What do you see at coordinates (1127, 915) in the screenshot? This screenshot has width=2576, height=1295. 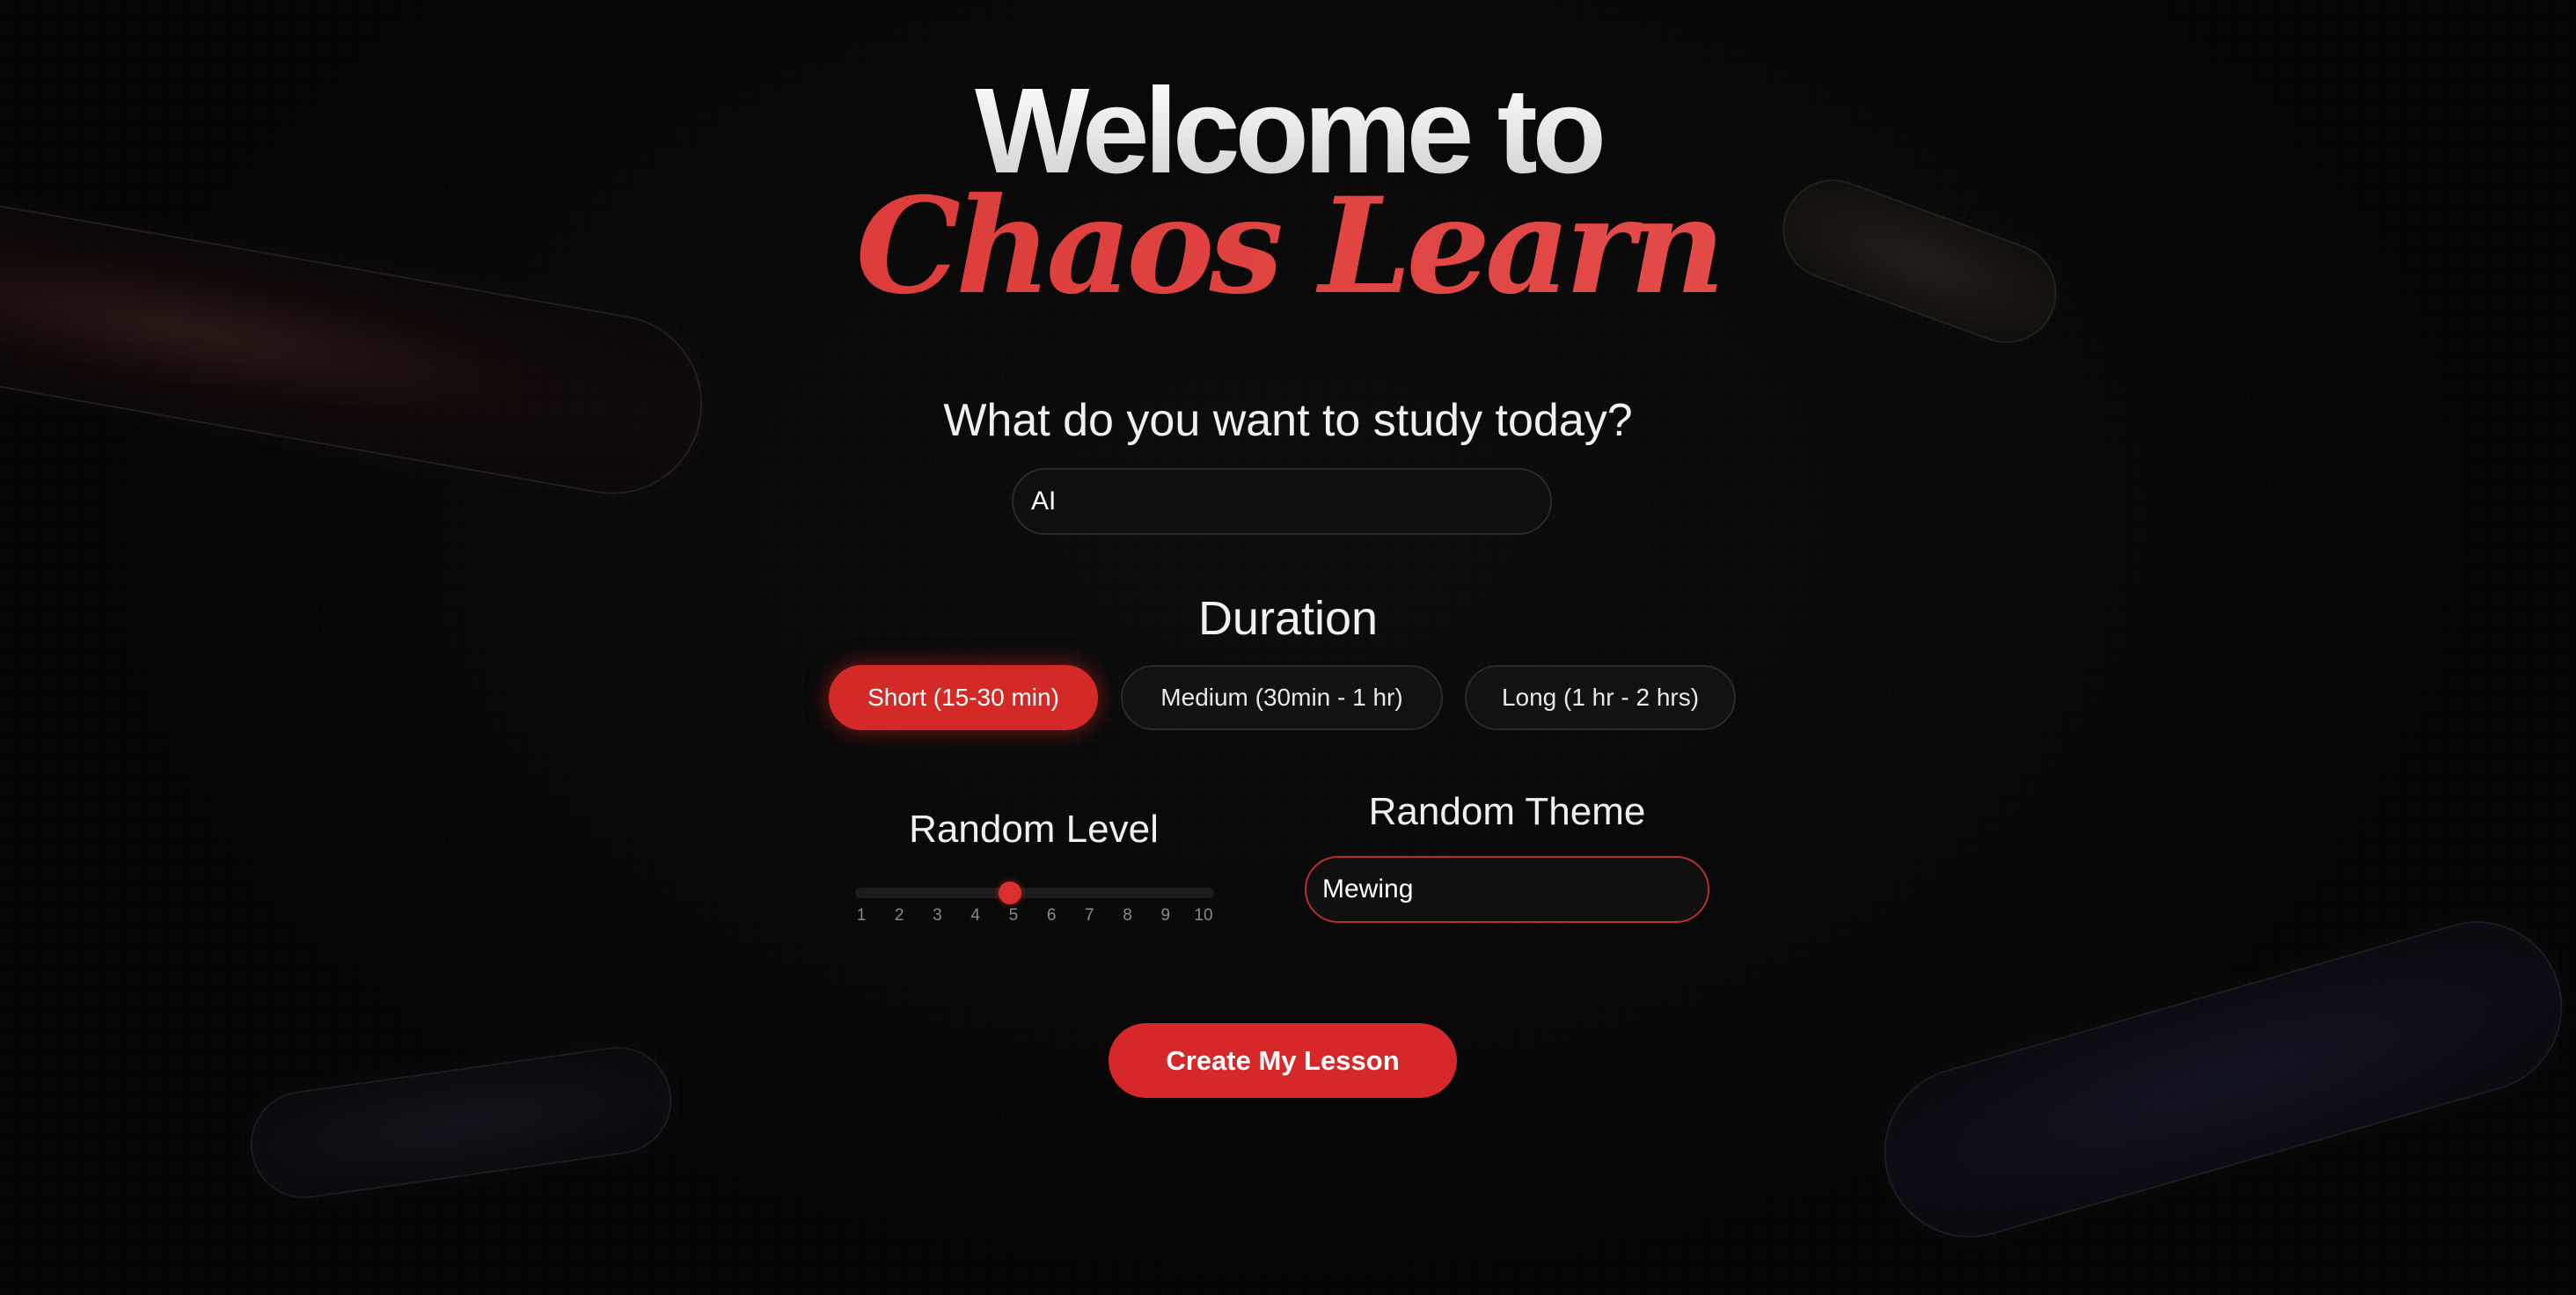 I see `slider-tick-label: 8` at bounding box center [1127, 915].